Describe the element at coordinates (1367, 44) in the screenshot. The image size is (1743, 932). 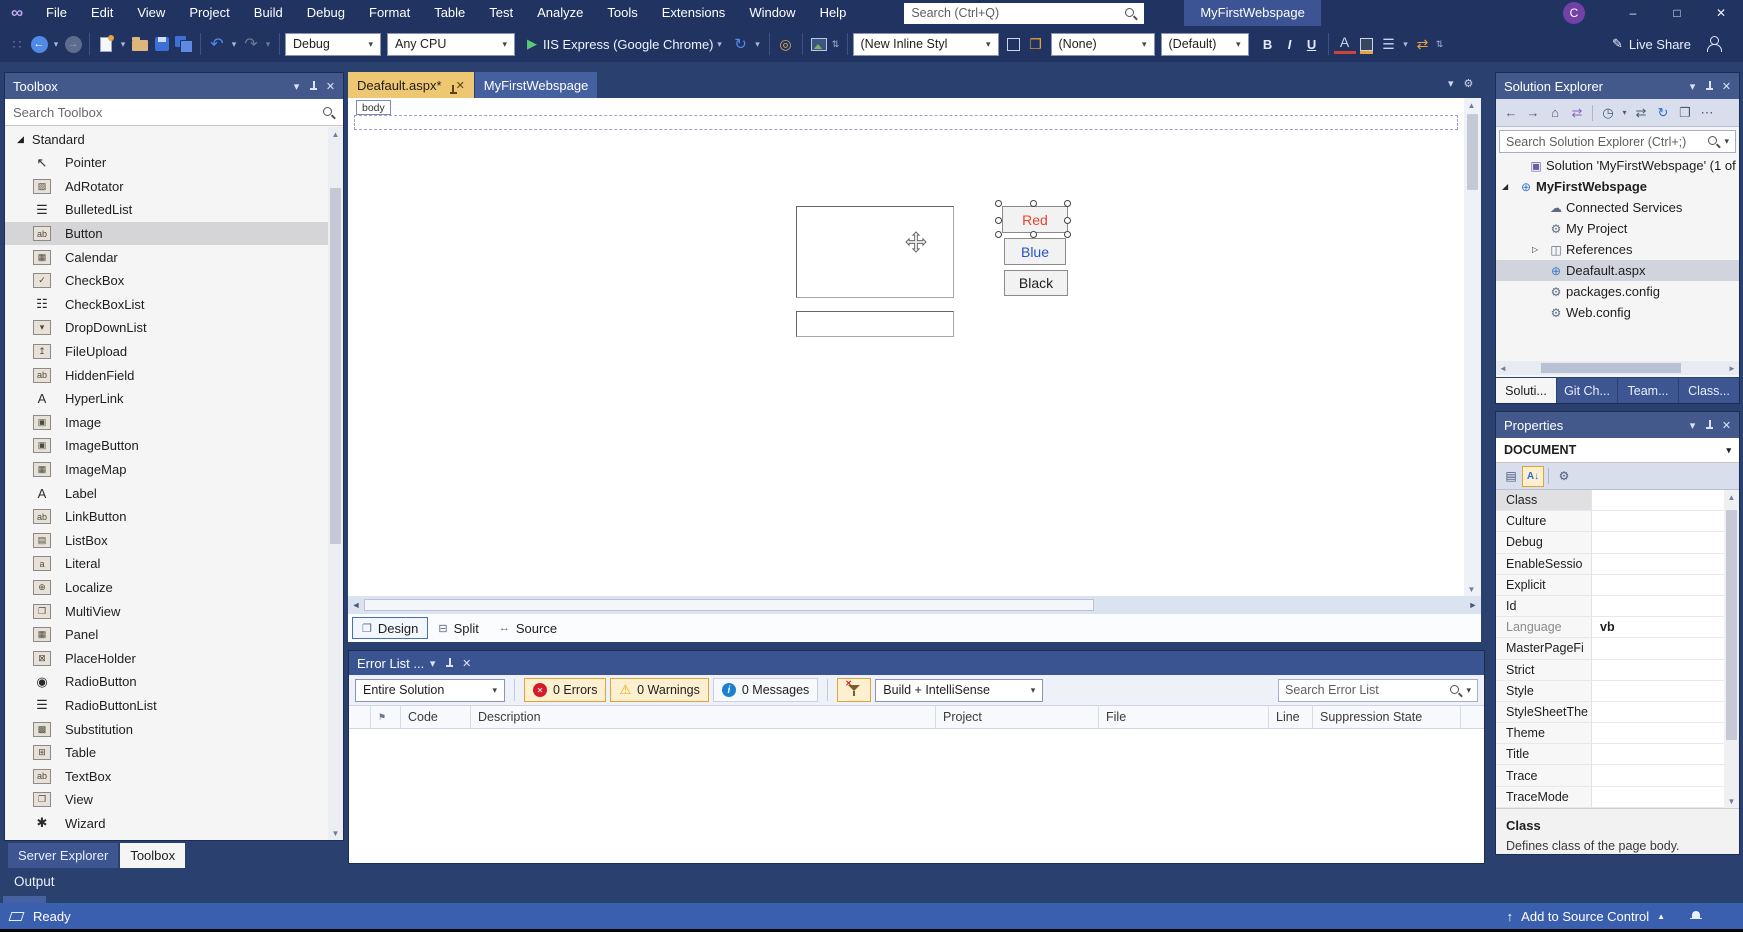
I see `highlight-color-button` at that location.